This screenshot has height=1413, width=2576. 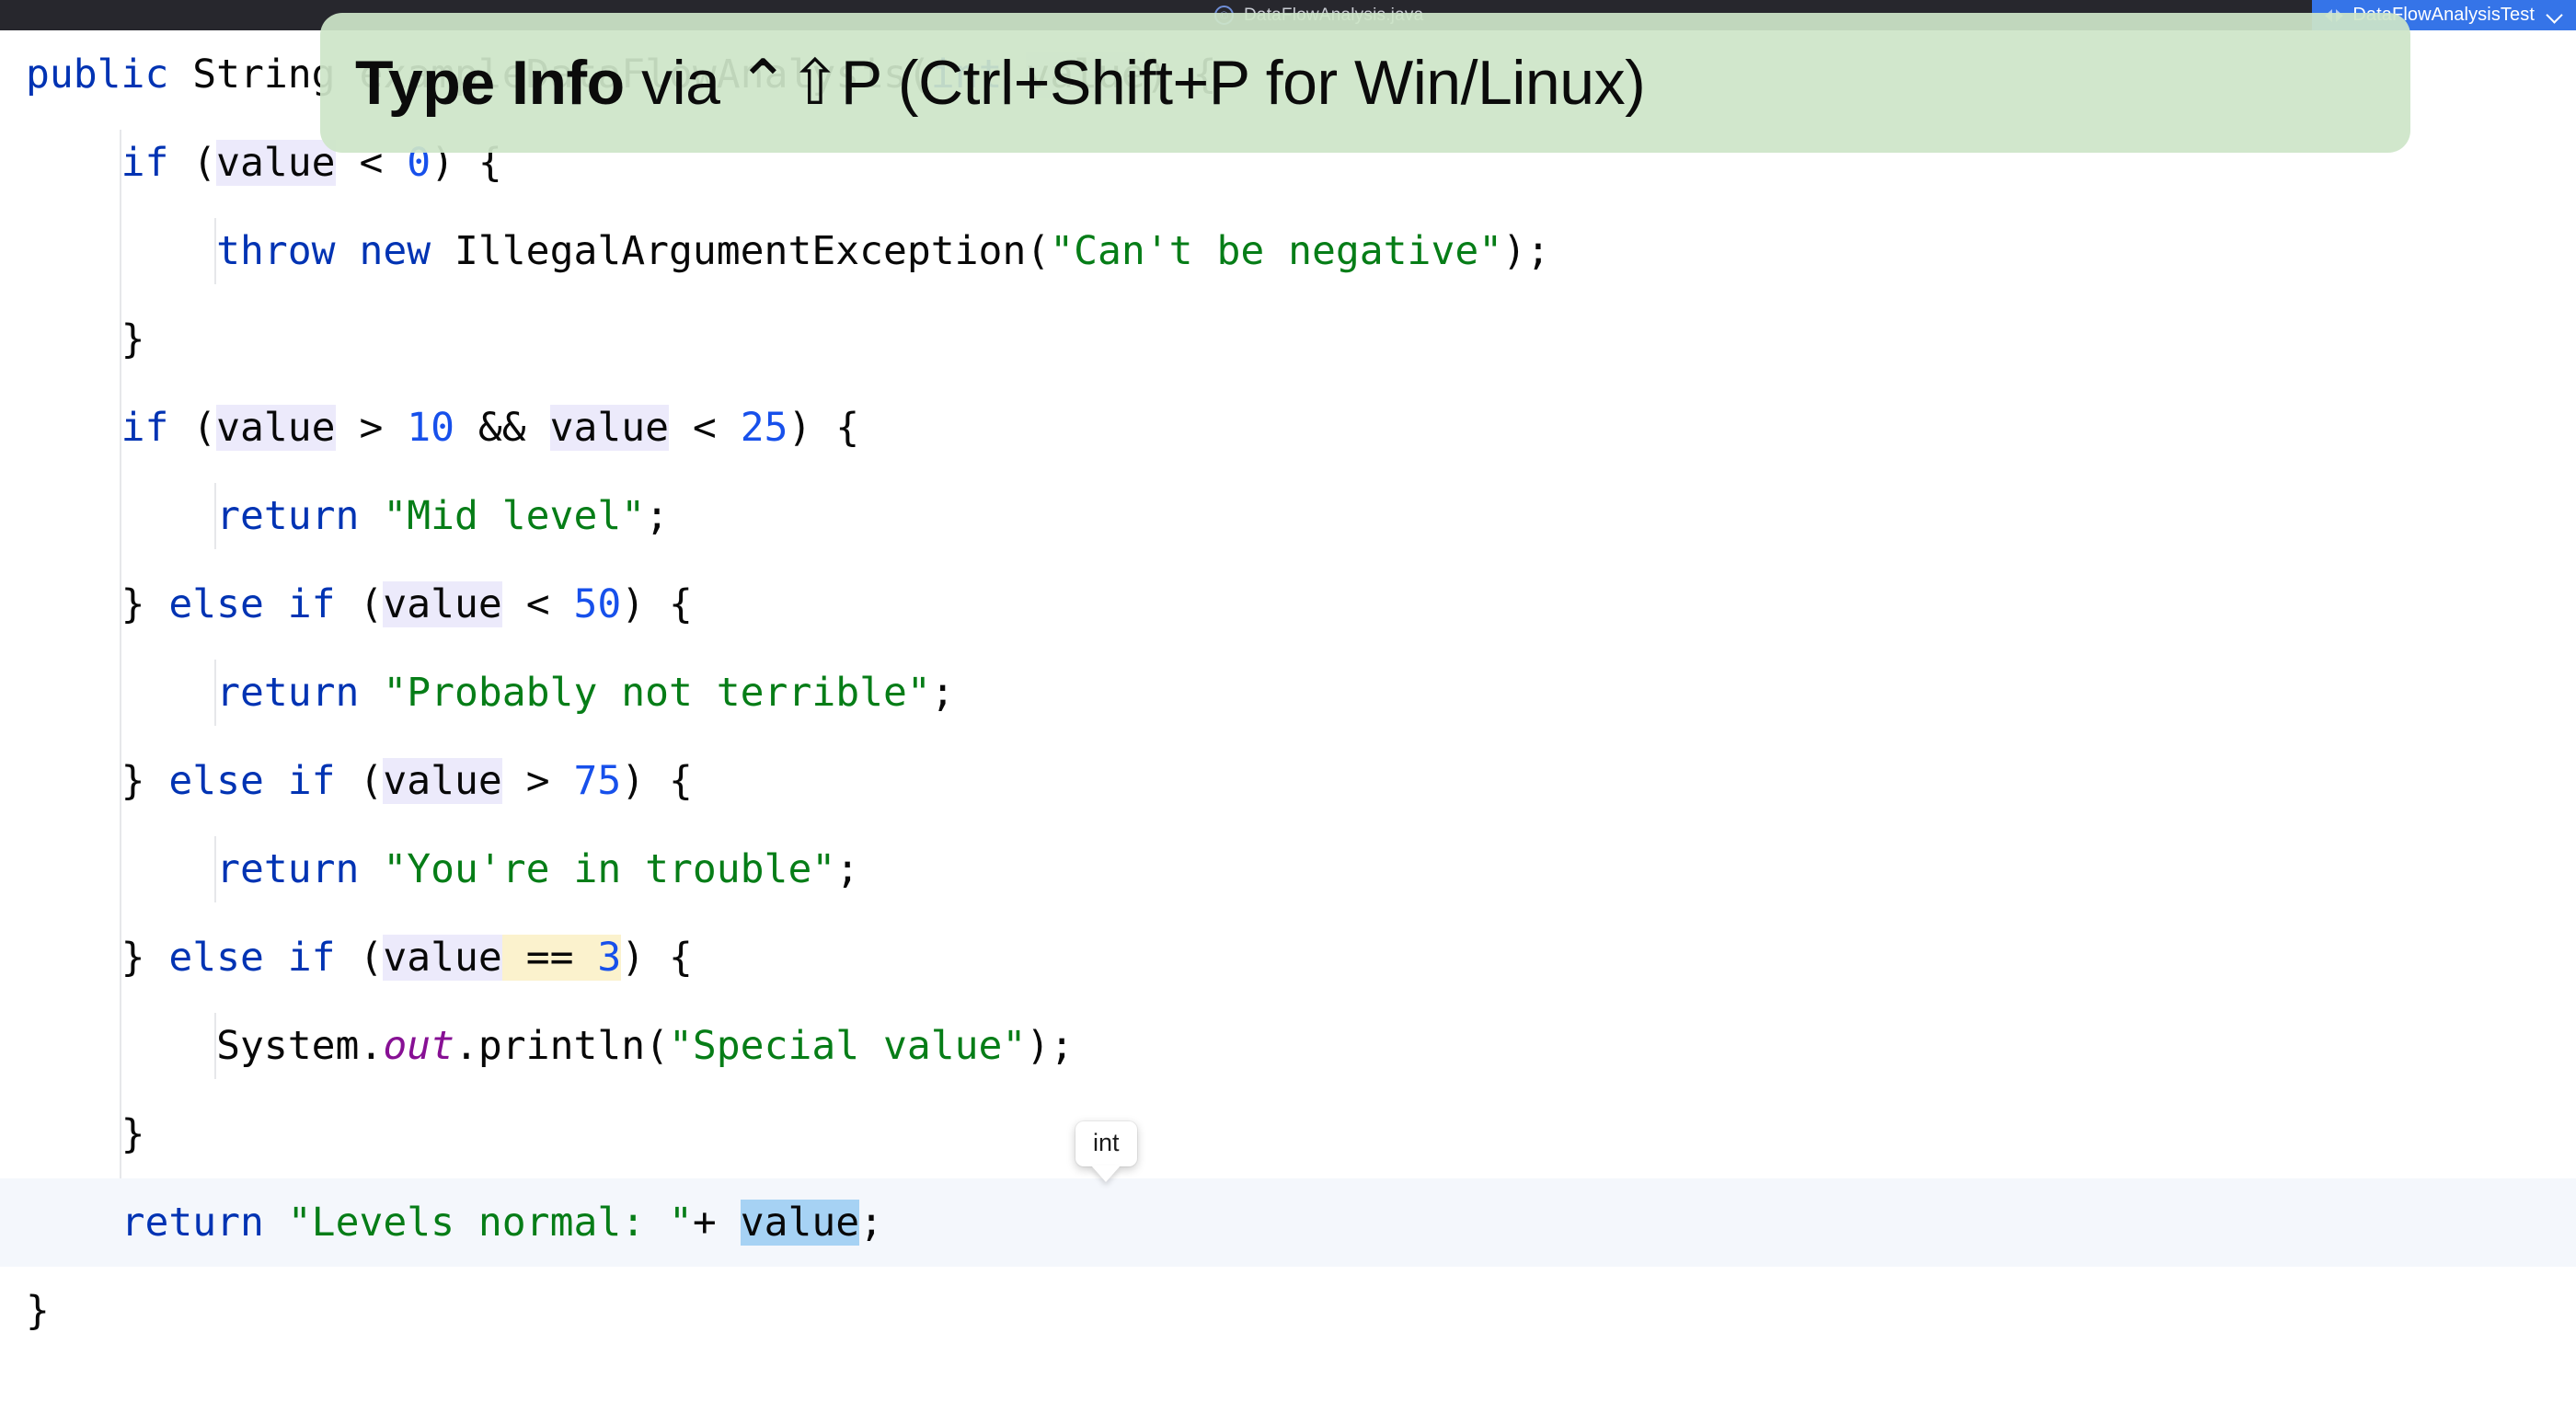 What do you see at coordinates (657, 693) in the screenshot?
I see `code-token: "Probably not terrible"` at bounding box center [657, 693].